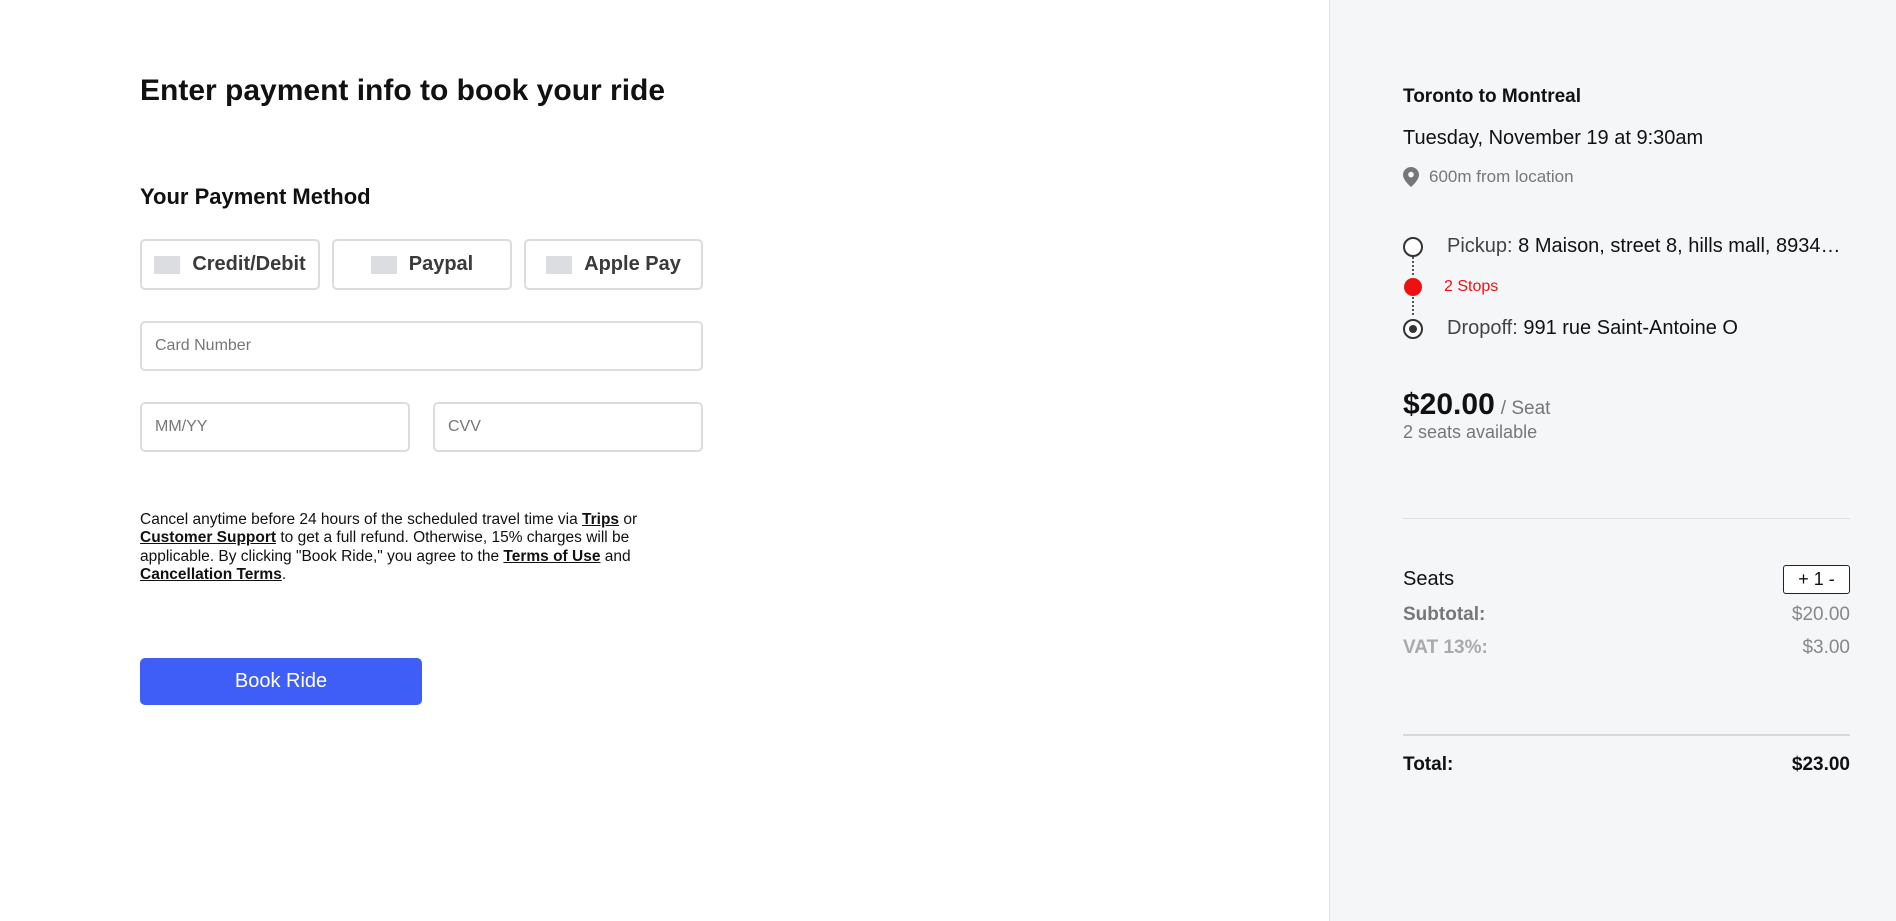  What do you see at coordinates (1553, 138) in the screenshot?
I see `trip-date: Tuesday, November 19 at 9:30am` at bounding box center [1553, 138].